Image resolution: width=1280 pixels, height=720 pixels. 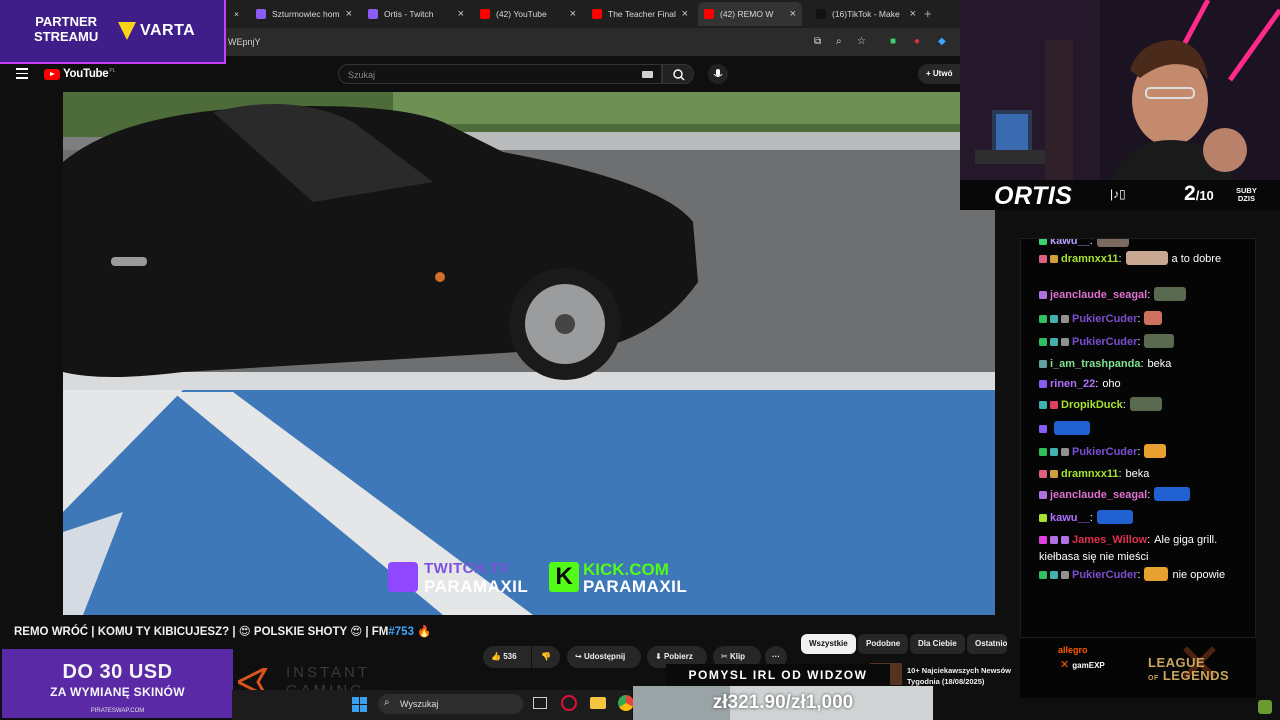 What do you see at coordinates (528, 14) in the screenshot?
I see `browser-tab: (42) YouTube ×` at bounding box center [528, 14].